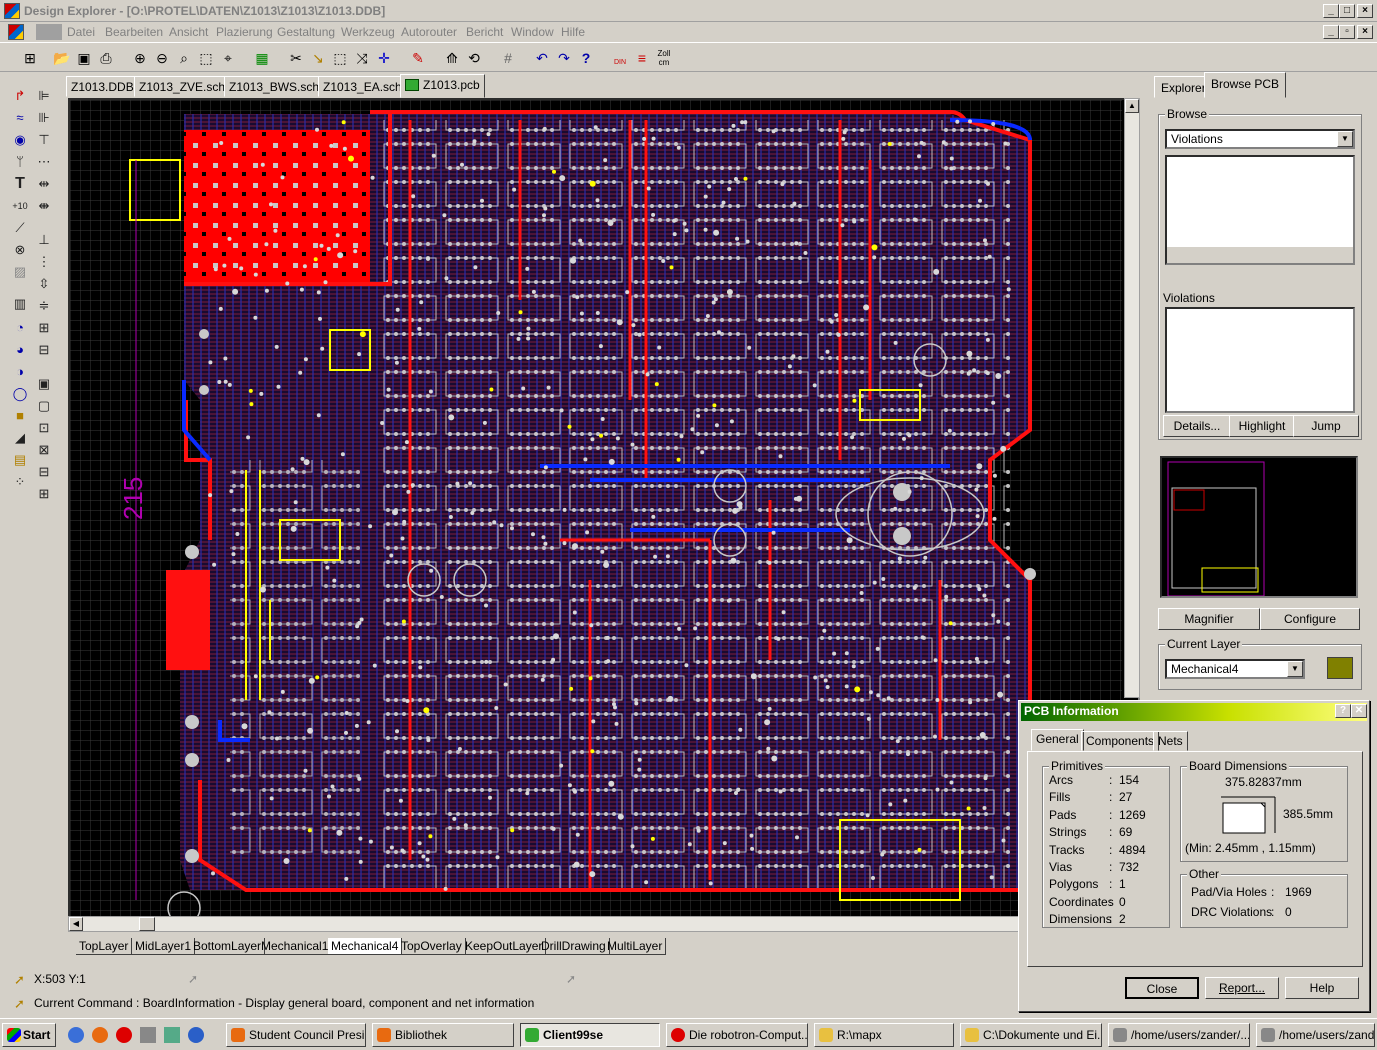 This screenshot has height=1050, width=1377. What do you see at coordinates (1347, 32) in the screenshot?
I see `doc-restore-button: ▫` at bounding box center [1347, 32].